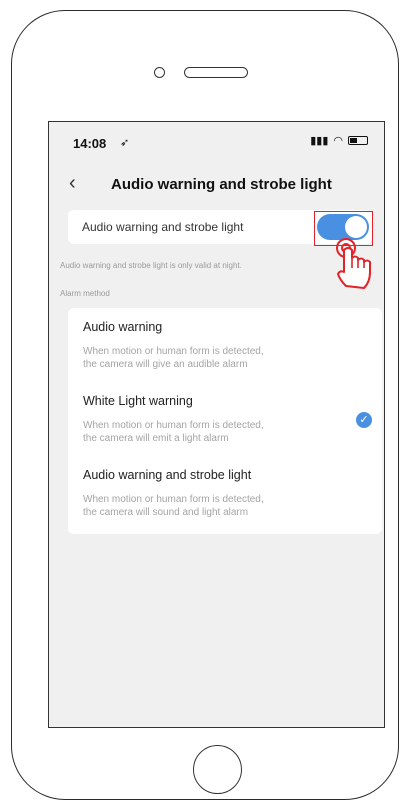  What do you see at coordinates (159, 72) in the screenshot?
I see `camera-dot` at bounding box center [159, 72].